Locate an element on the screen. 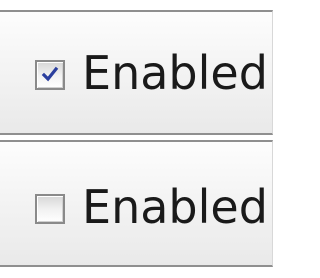  checkmark-icon is located at coordinates (50, 74).